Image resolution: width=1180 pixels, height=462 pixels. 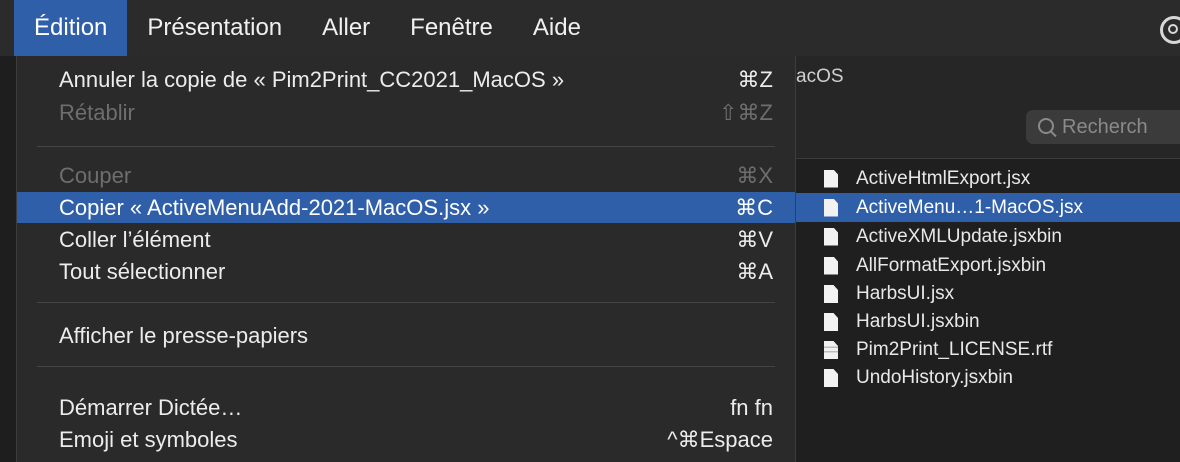 I want to click on file-row: UndoHistory.jsxbin, so click(x=983, y=378).